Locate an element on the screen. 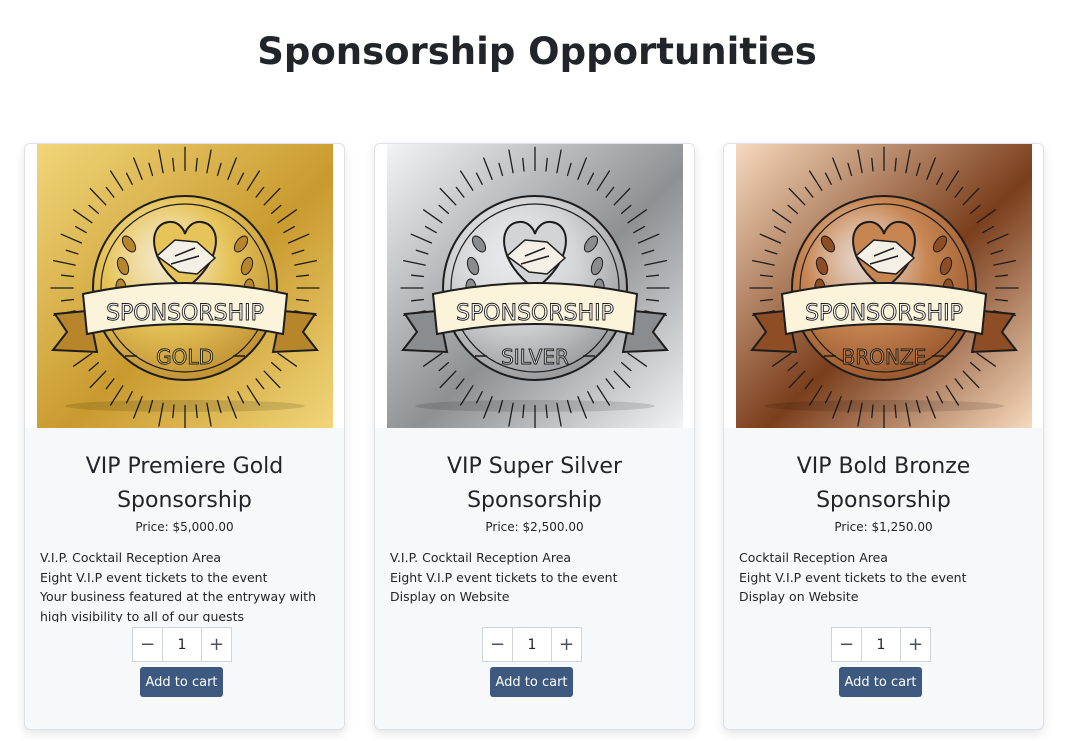 This screenshot has height=741, width=1074. product-image-frame: SPONSORSHIP SILVER is located at coordinates (534, 286).